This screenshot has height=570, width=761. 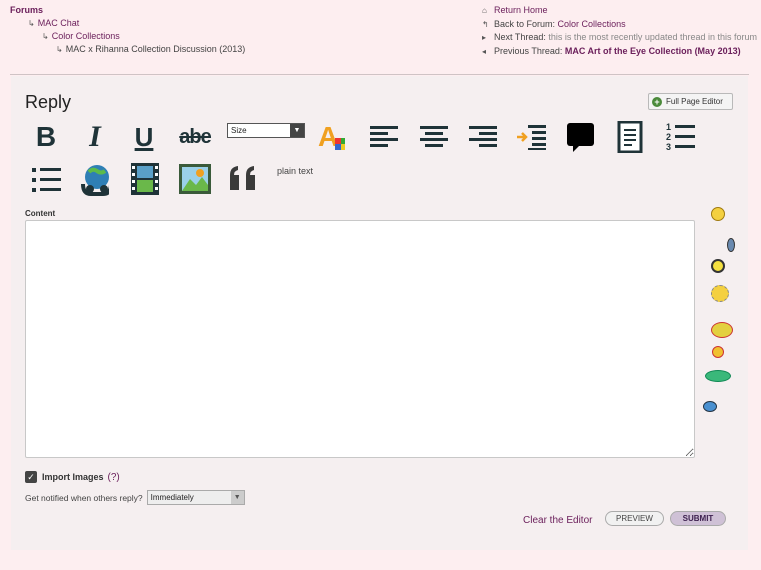 I want to click on document-button, so click(x=630, y=137).